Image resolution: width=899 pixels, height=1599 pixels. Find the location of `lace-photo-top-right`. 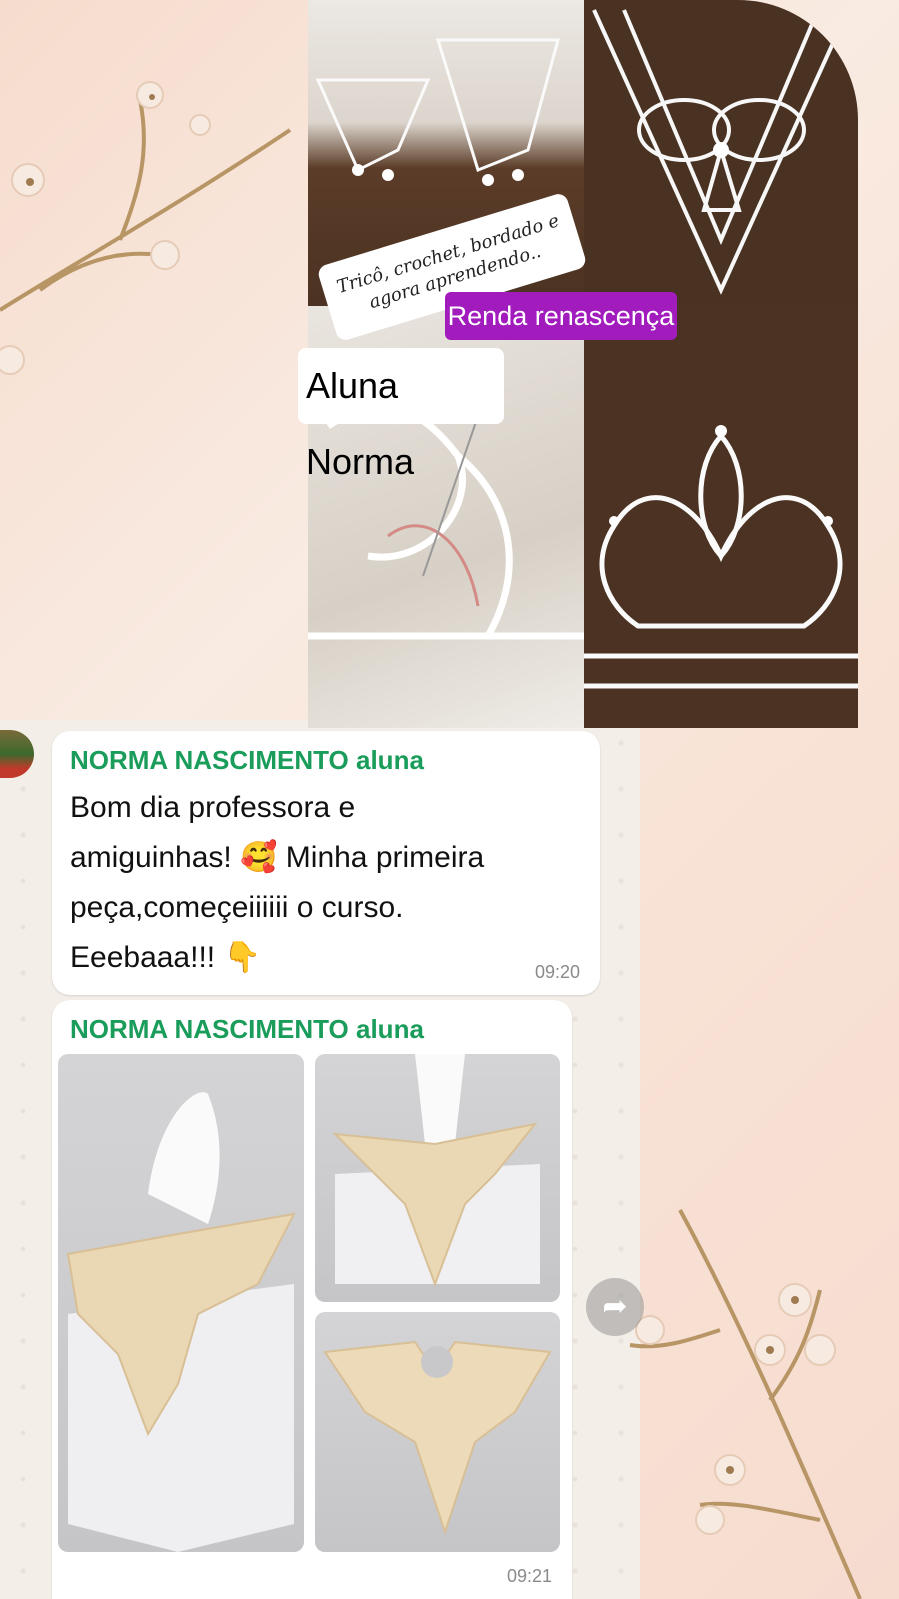

lace-photo-top-right is located at coordinates (721, 153).